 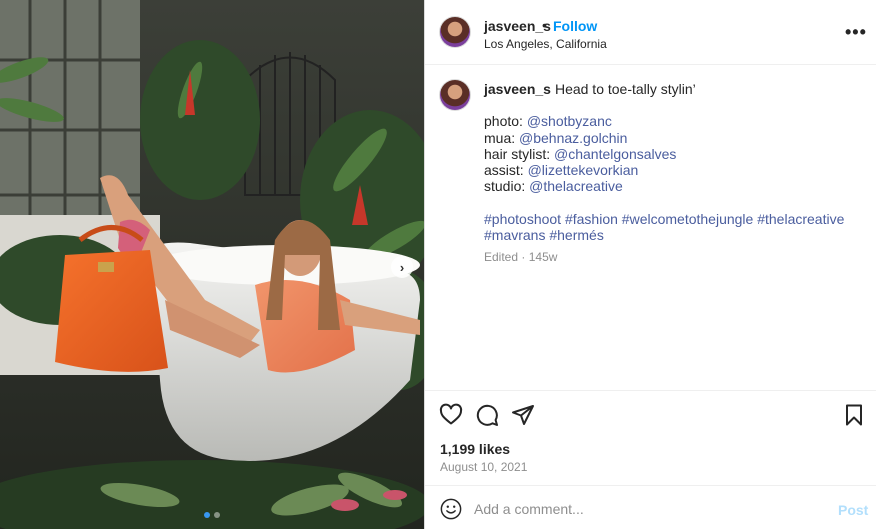 What do you see at coordinates (591, 219) in the screenshot?
I see `hashtag-link: #fashion` at bounding box center [591, 219].